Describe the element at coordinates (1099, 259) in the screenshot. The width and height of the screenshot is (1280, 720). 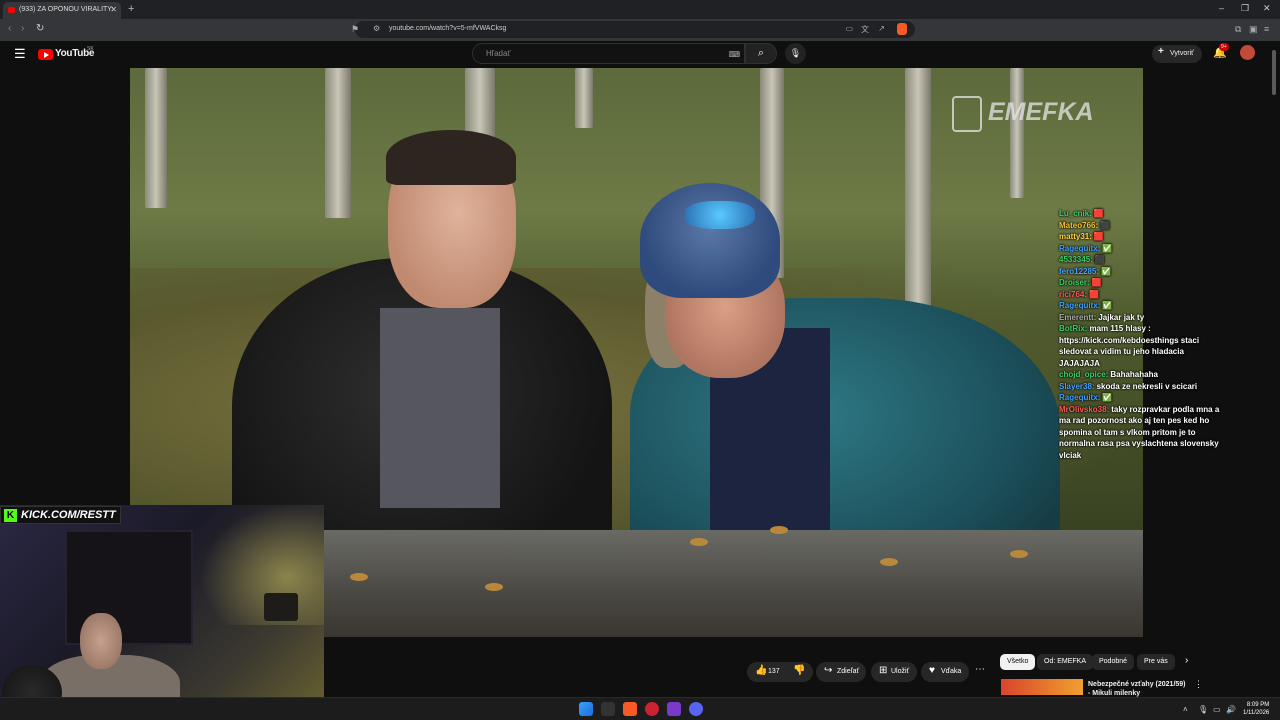
I see `chat-text: ⬛` at that location.